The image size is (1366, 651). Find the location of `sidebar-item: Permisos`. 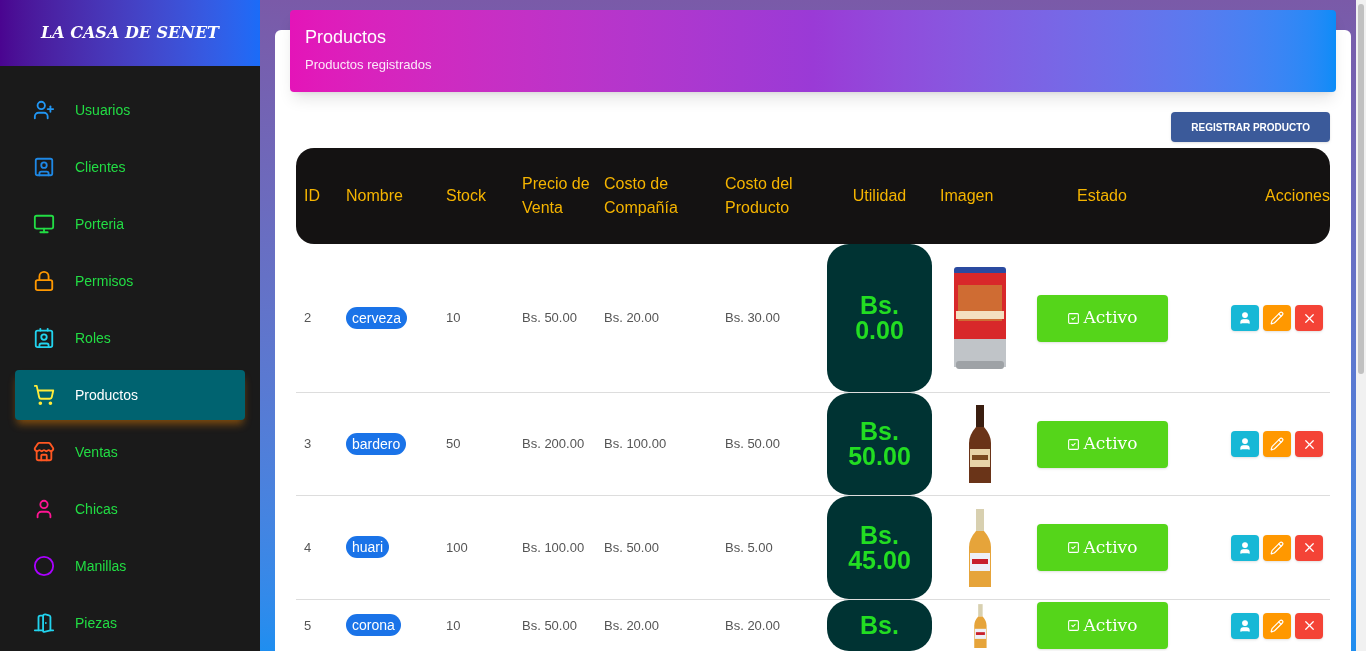

sidebar-item: Permisos is located at coordinates (130, 281).